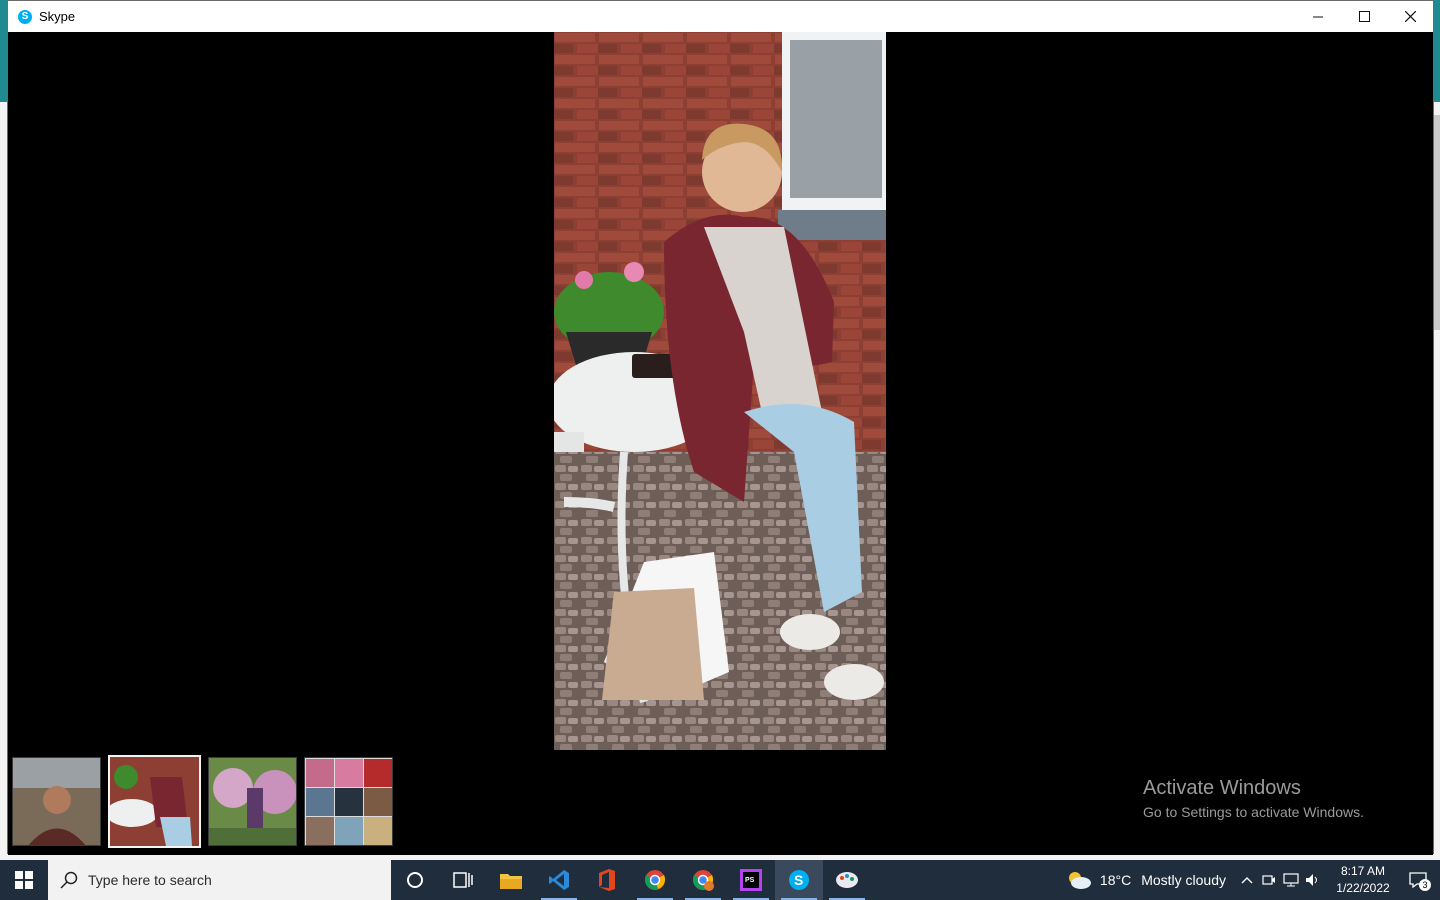  Describe the element at coordinates (219, 880) in the screenshot. I see `taskbar-search-box: Type here to search` at that location.